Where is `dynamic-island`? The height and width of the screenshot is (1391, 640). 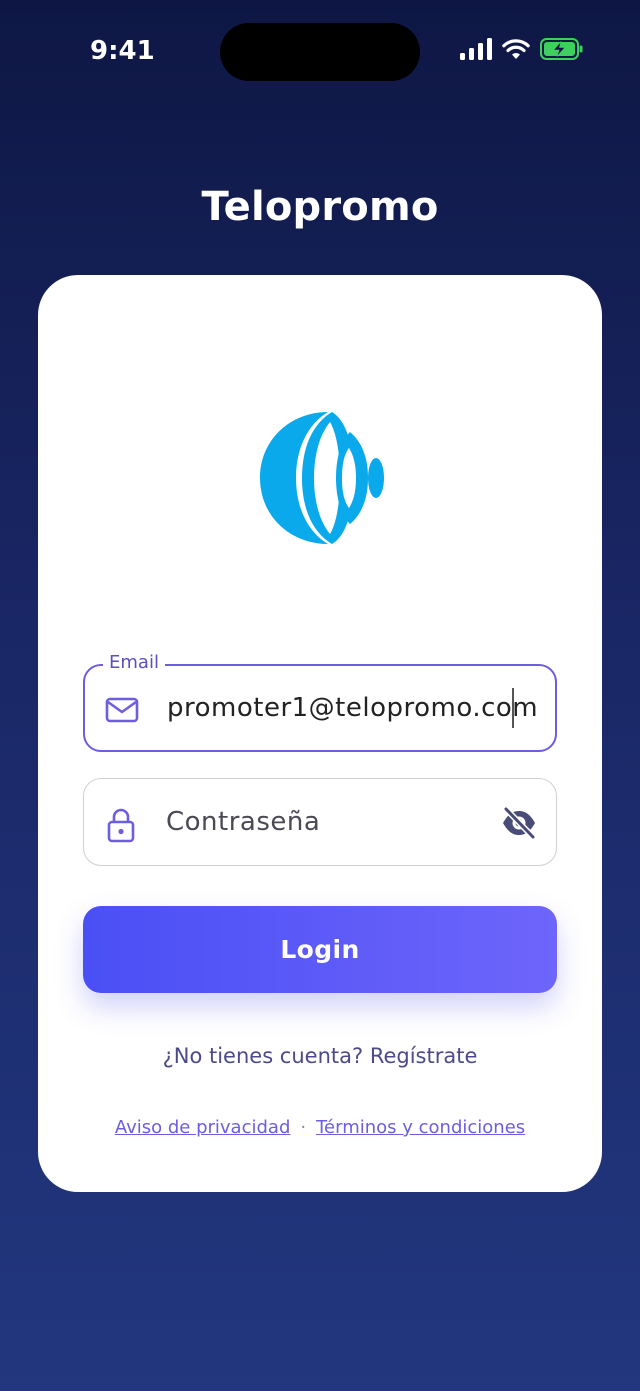
dynamic-island is located at coordinates (320, 52).